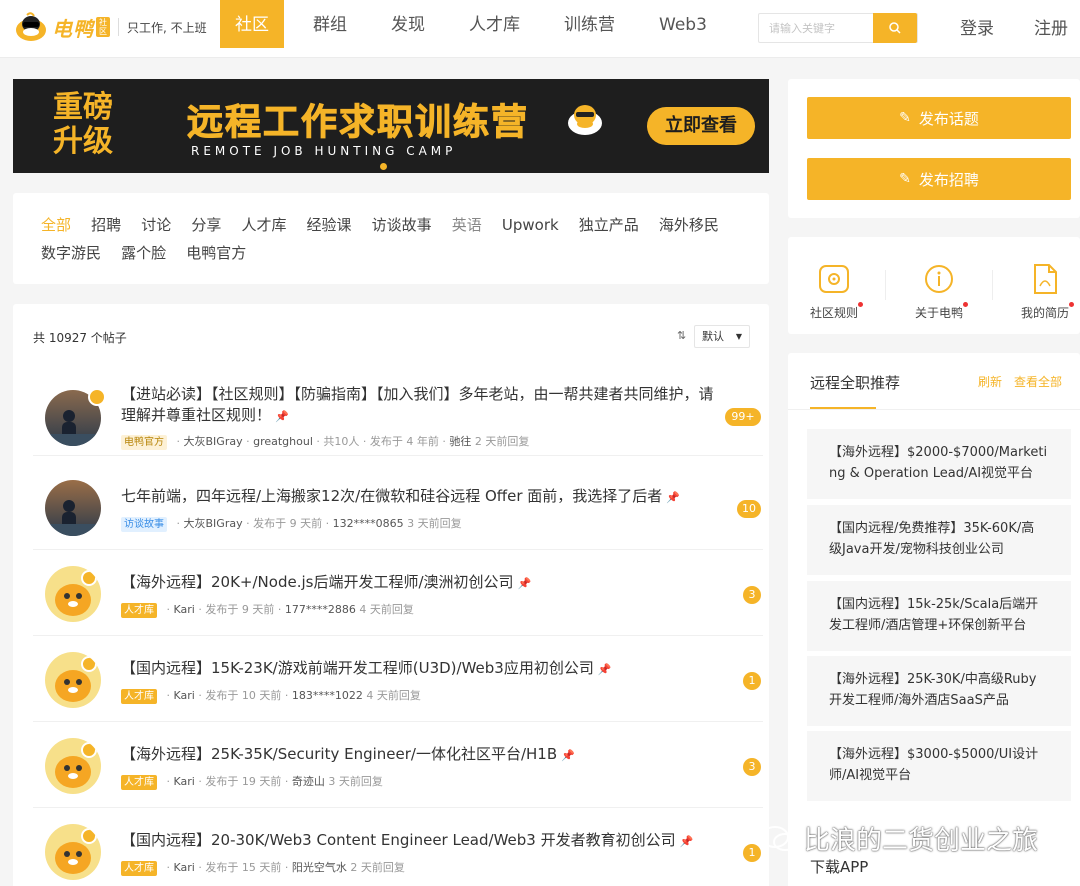  I want to click on category-official: 电鸭官方, so click(216, 253).